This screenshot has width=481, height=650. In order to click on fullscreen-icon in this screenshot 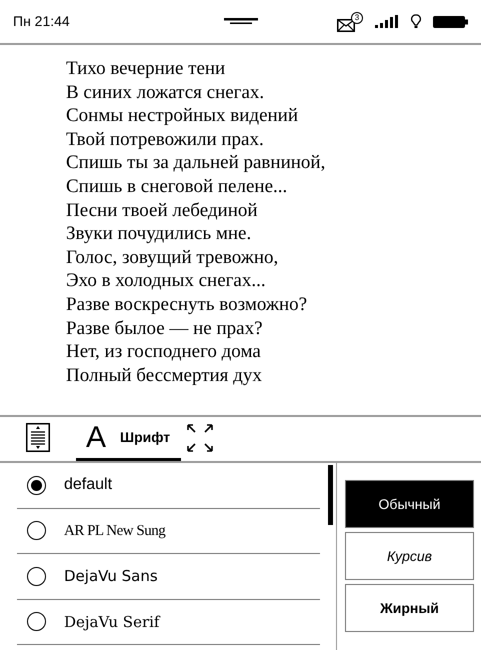, I will do `click(200, 438)`.